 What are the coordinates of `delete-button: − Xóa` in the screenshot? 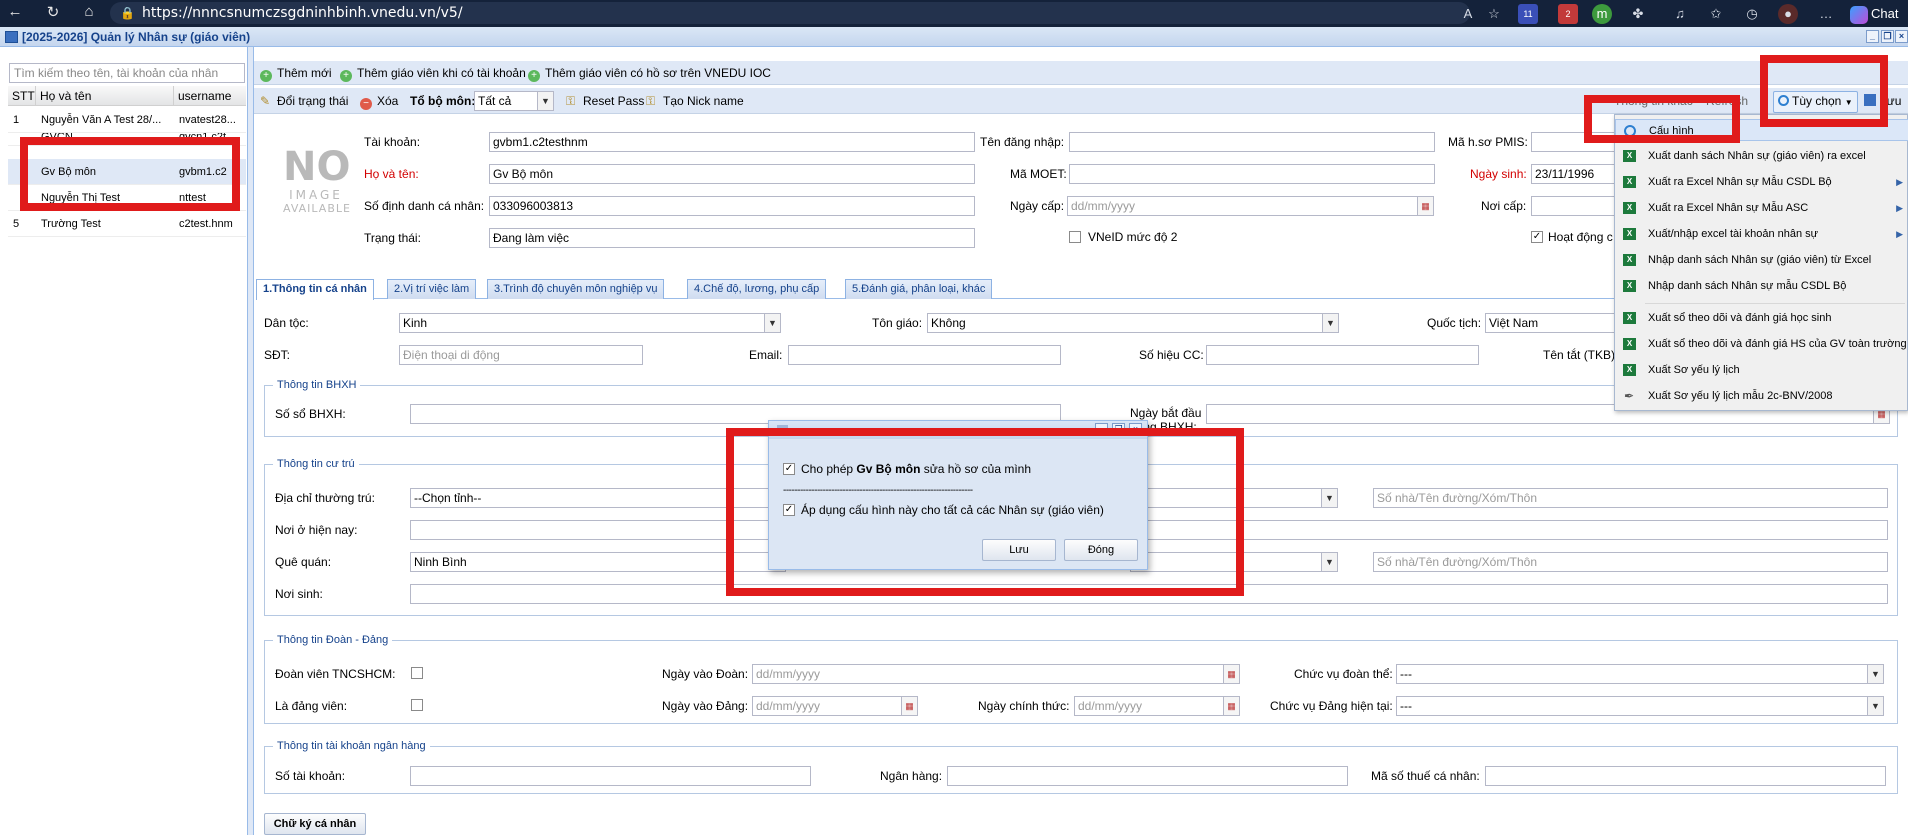 It's located at (379, 101).